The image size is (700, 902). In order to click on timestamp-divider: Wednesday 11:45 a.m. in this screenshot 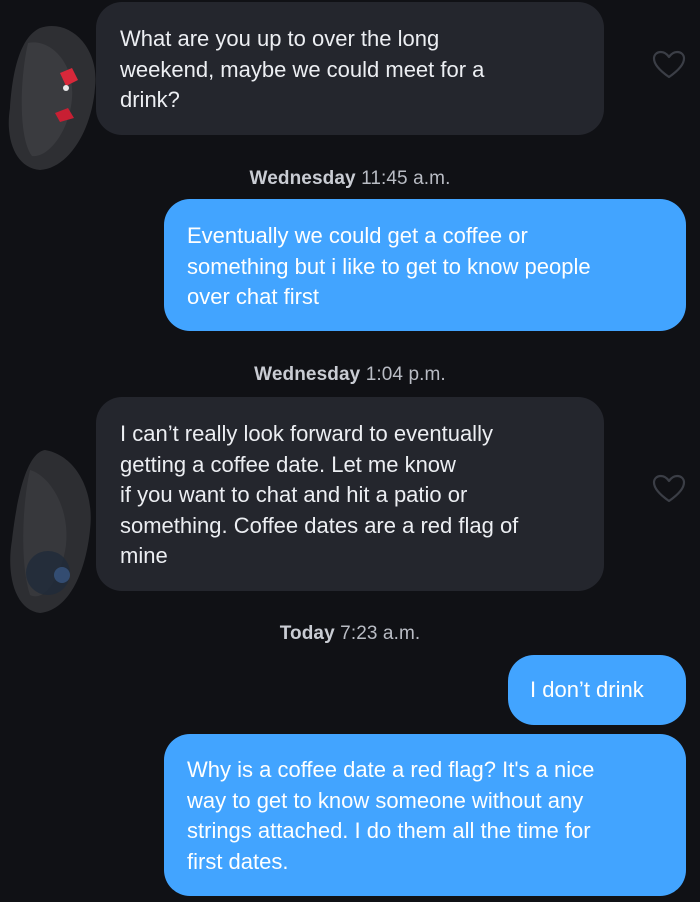, I will do `click(350, 179)`.